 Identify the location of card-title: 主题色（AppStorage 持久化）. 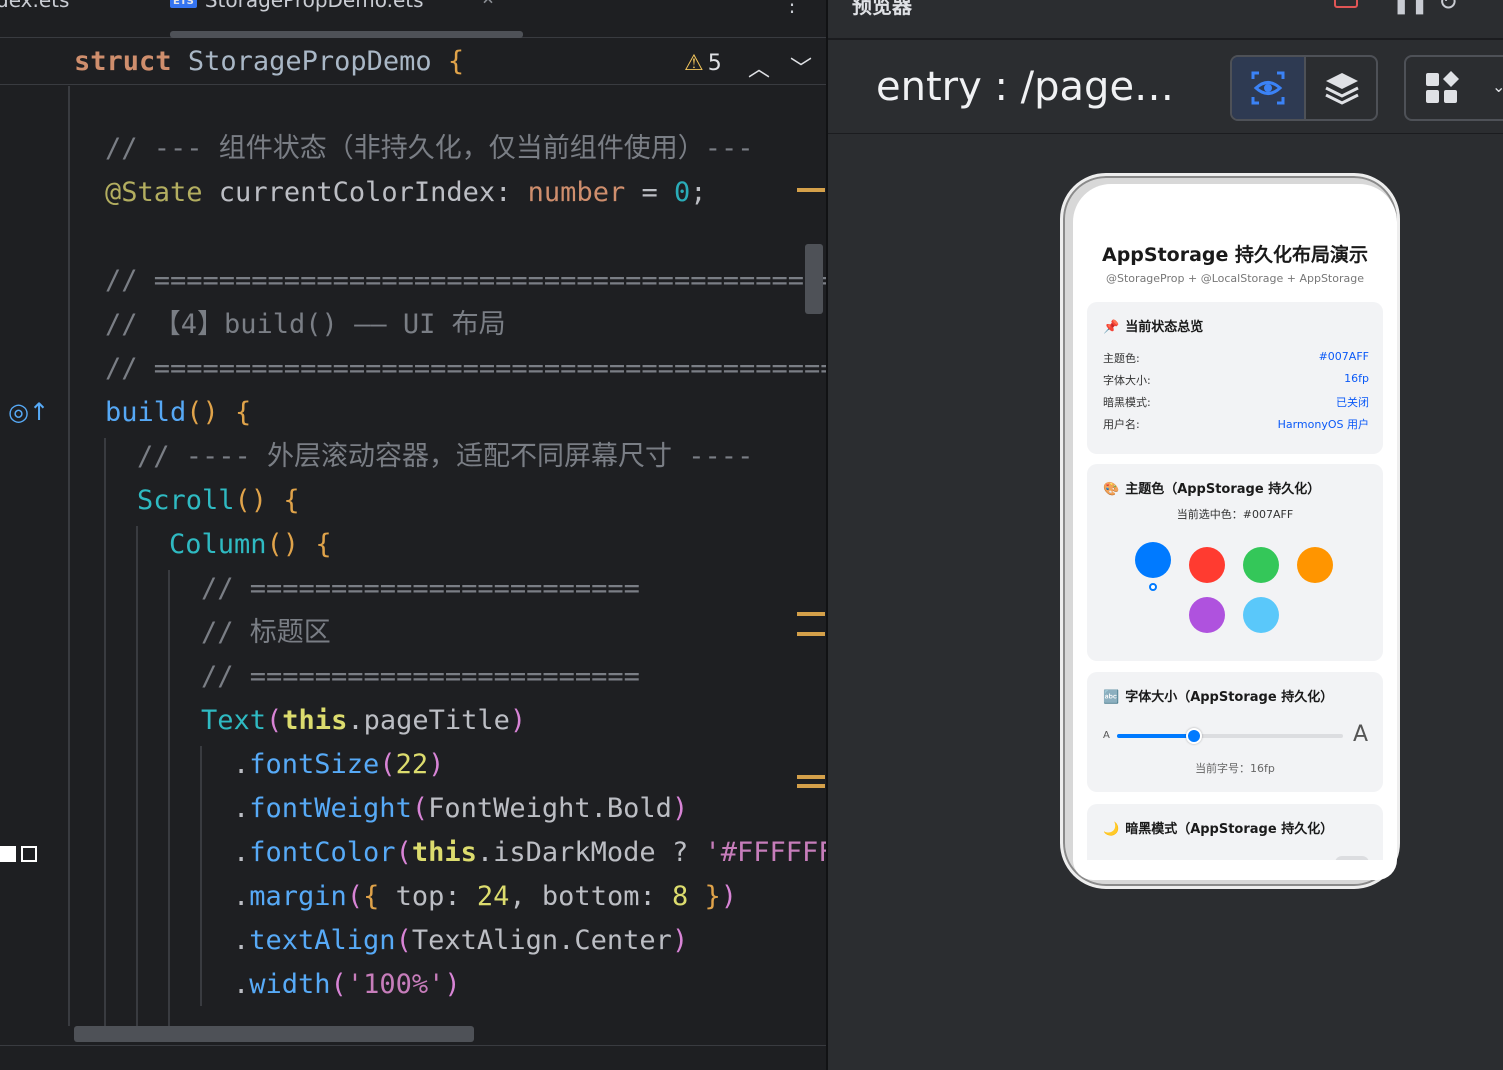
(1223, 489).